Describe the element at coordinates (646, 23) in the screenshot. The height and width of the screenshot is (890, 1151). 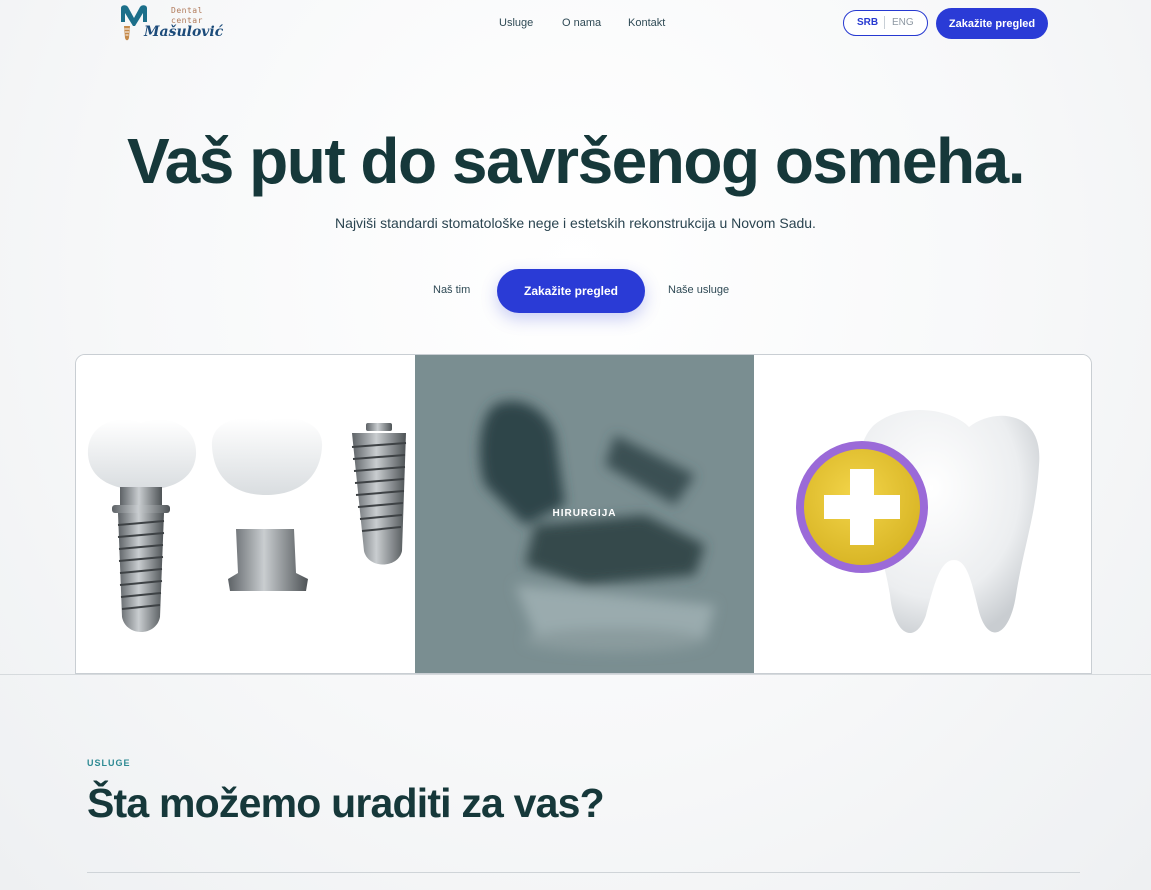
I see `nav-link-kontakt: Kontakt` at that location.